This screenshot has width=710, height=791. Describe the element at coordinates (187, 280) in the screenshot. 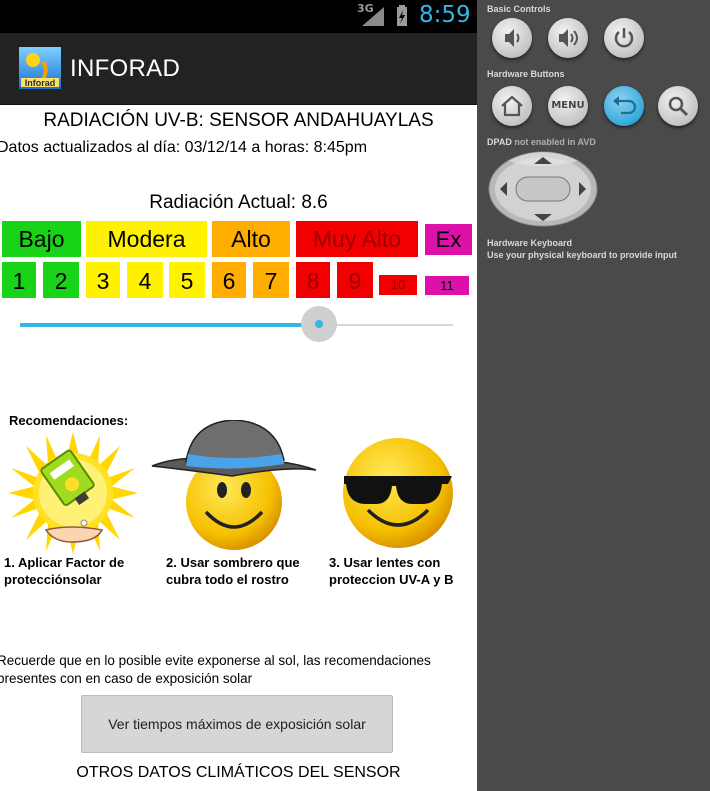

I see `level-5: 5` at that location.